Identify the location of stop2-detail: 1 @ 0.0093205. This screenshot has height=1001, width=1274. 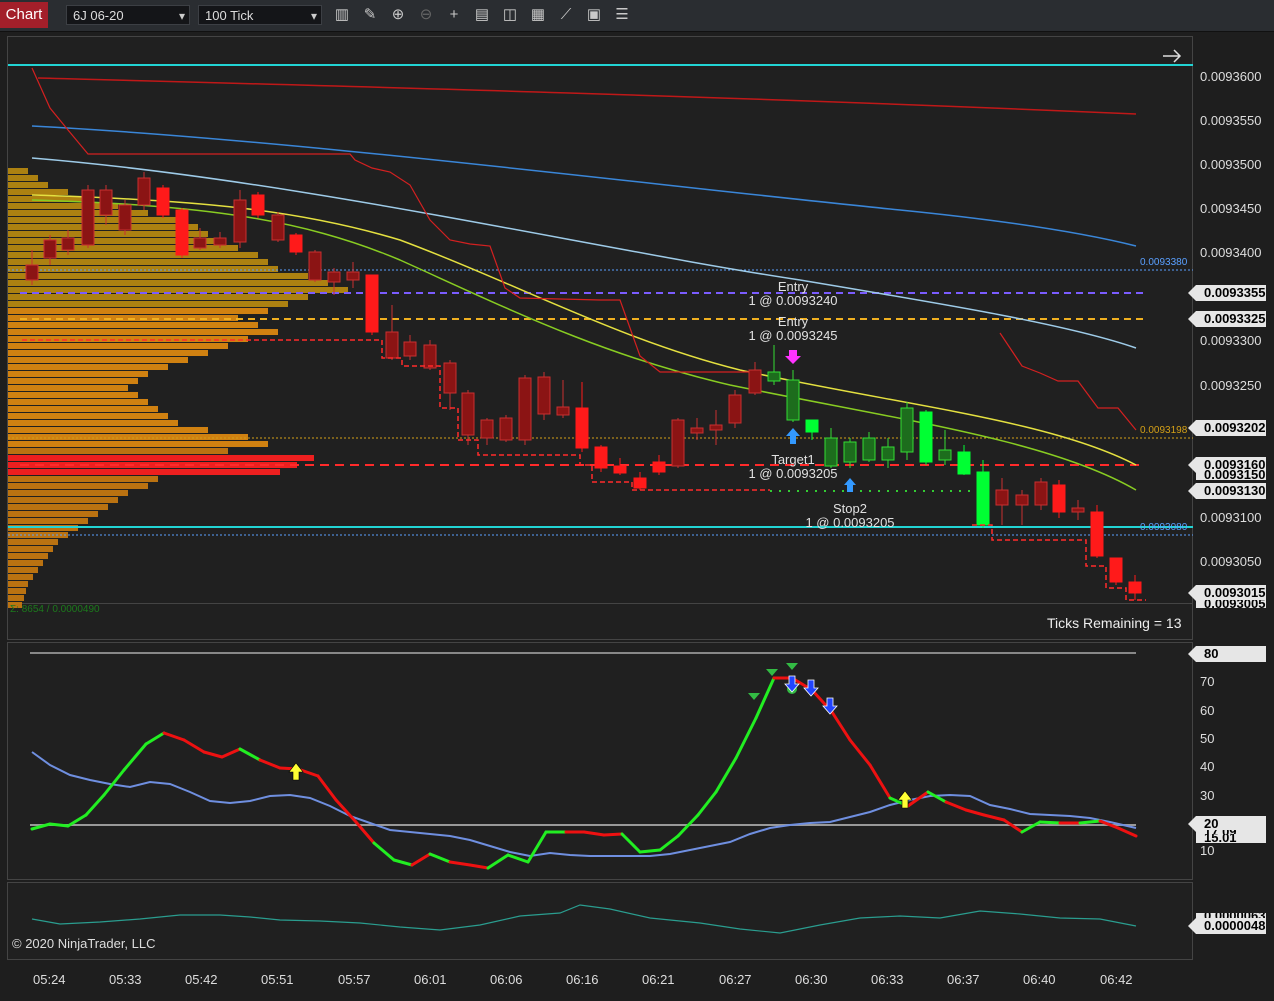
(850, 522).